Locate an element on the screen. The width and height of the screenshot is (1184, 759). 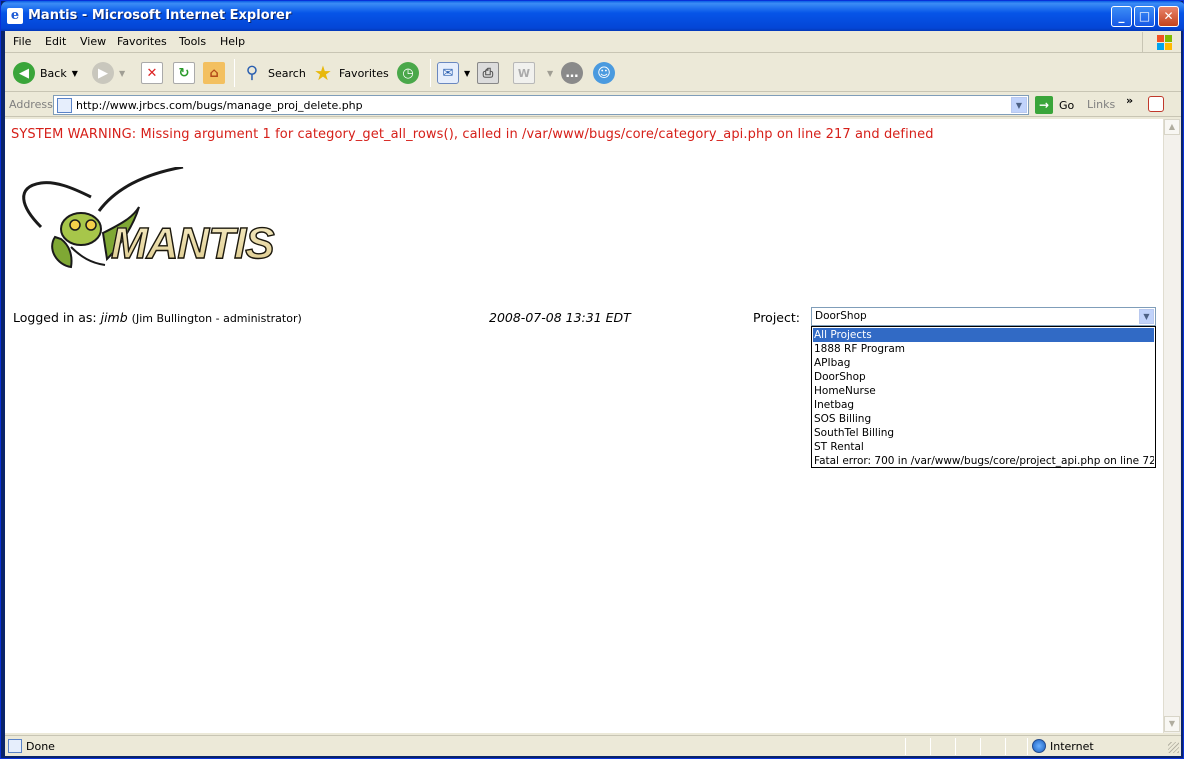
security-zone: Internet is located at coordinates (1072, 746).